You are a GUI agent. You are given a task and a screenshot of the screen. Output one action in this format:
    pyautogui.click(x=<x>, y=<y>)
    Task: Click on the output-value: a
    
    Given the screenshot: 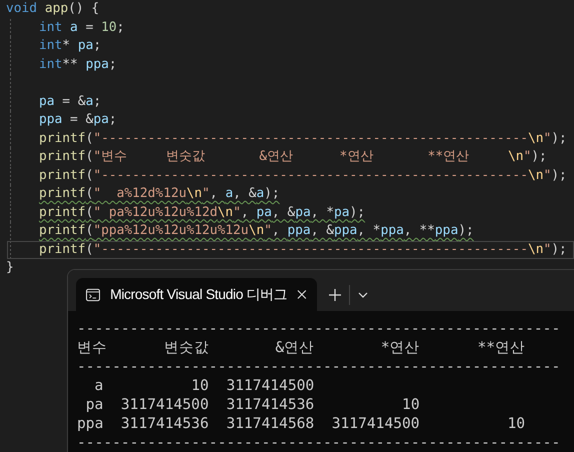 What is the action you would take?
    pyautogui.click(x=99, y=385)
    